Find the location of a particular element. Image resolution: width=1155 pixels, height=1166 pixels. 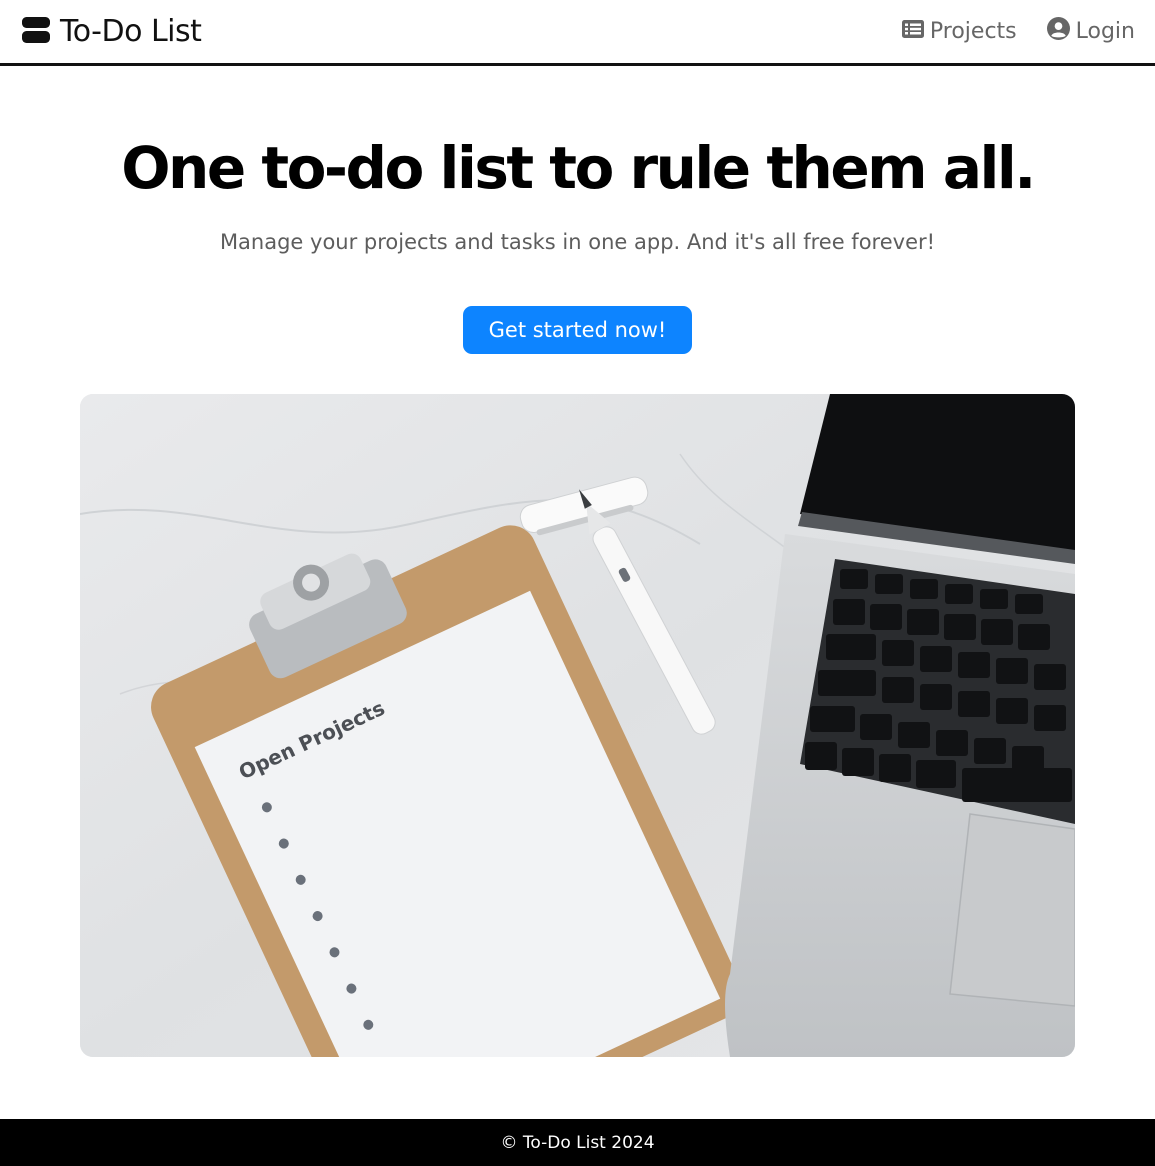

footer: © To-Do List 2024 is located at coordinates (577, 1142).